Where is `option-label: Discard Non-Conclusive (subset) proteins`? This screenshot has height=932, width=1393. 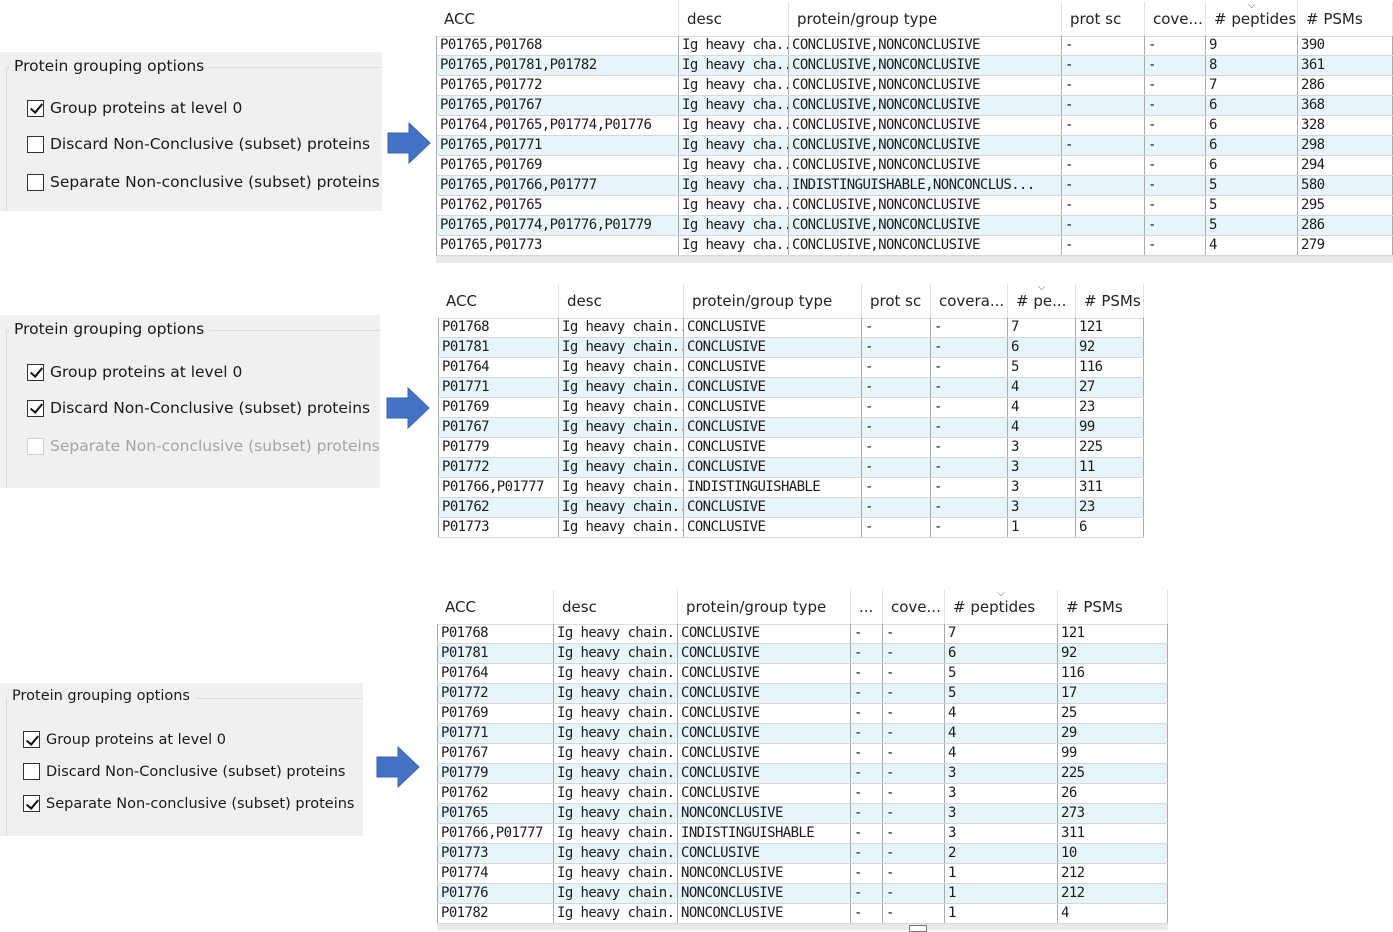
option-label: Discard Non-Conclusive (subset) proteins is located at coordinates (210, 408).